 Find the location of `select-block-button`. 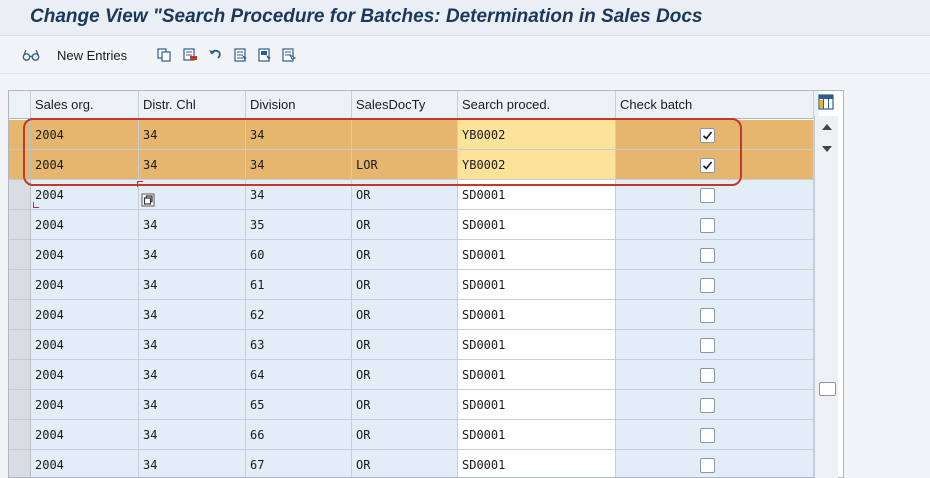

select-block-button is located at coordinates (265, 55).